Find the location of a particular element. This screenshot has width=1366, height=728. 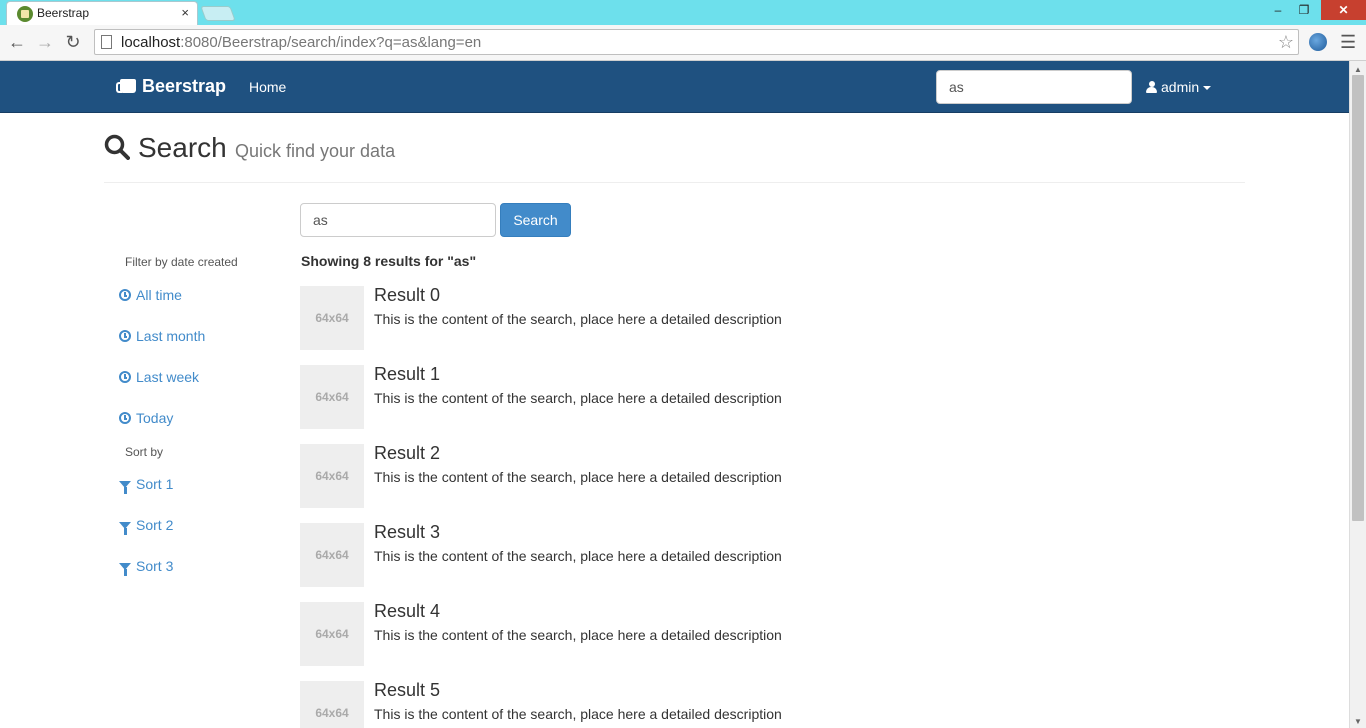

scroll-up-arrow-icon: ▲ is located at coordinates (1358, 69).